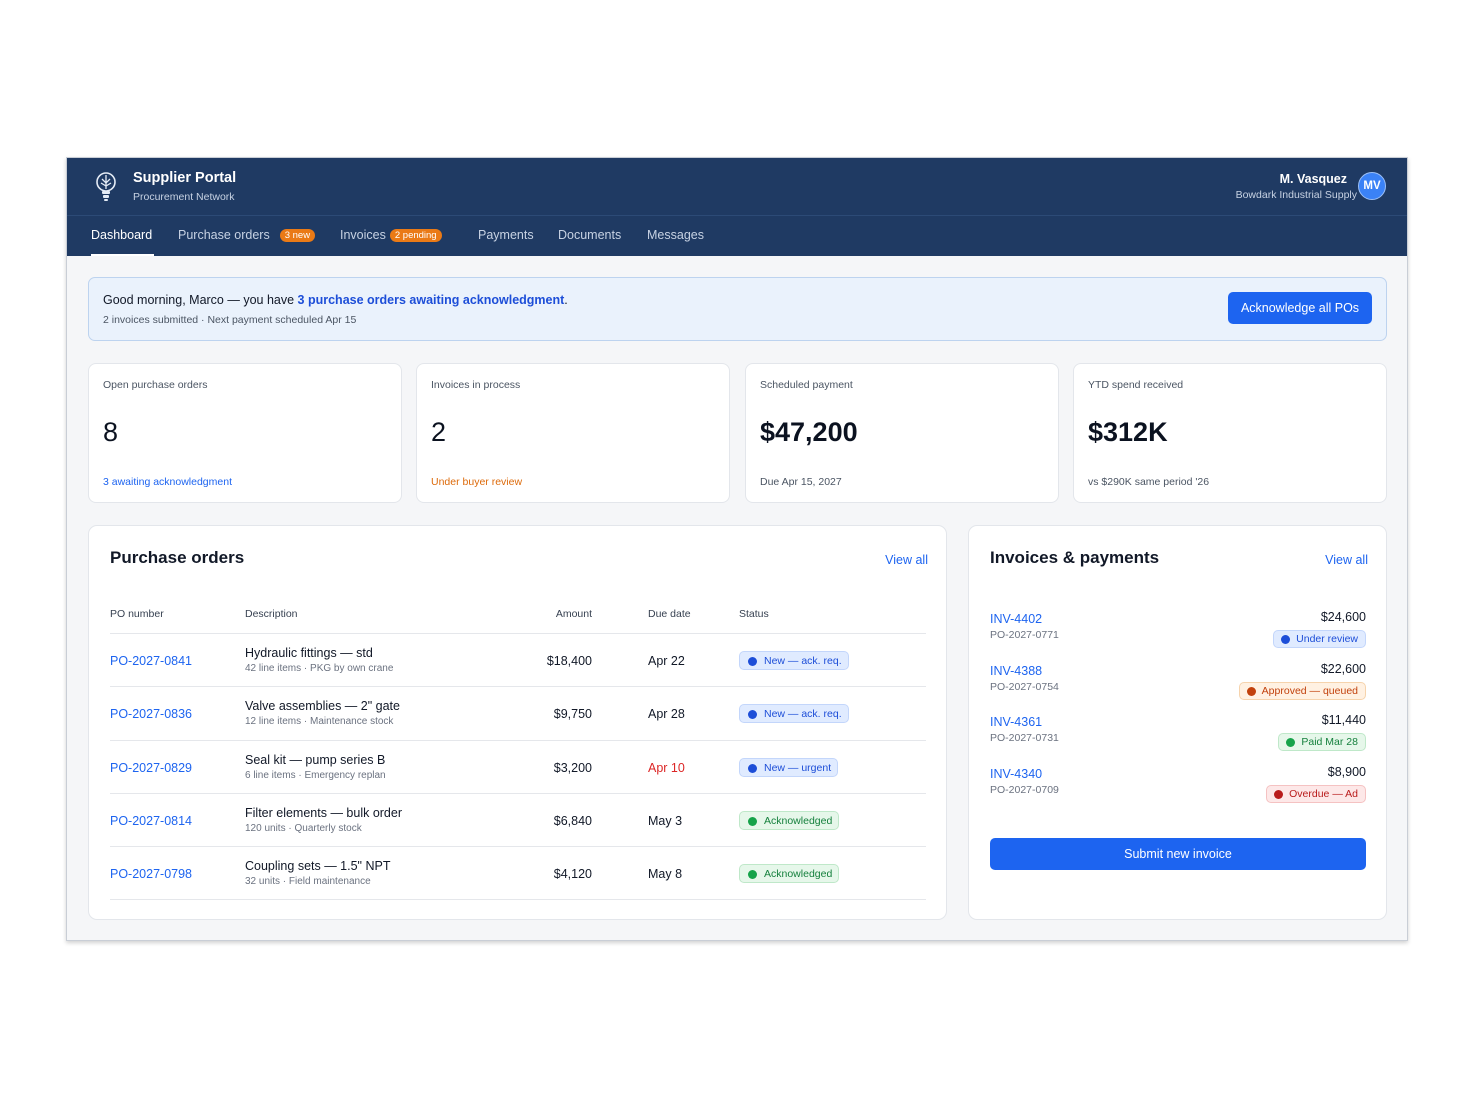  Describe the element at coordinates (308, 882) in the screenshot. I see `po-description-detail: 32 units · Field maintenance` at that location.